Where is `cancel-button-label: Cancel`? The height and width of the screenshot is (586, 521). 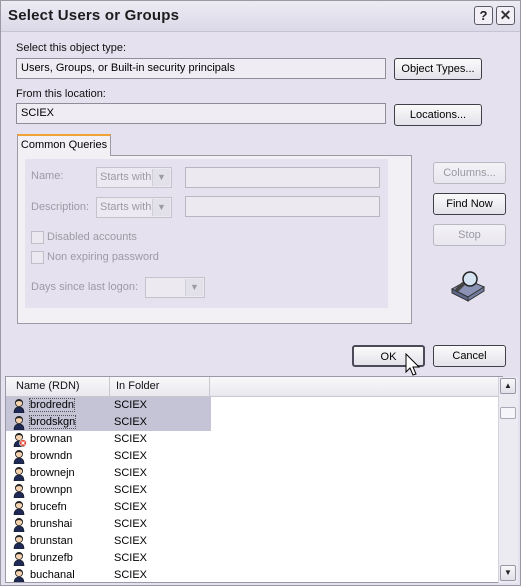
cancel-button-label: Cancel is located at coordinates (469, 356).